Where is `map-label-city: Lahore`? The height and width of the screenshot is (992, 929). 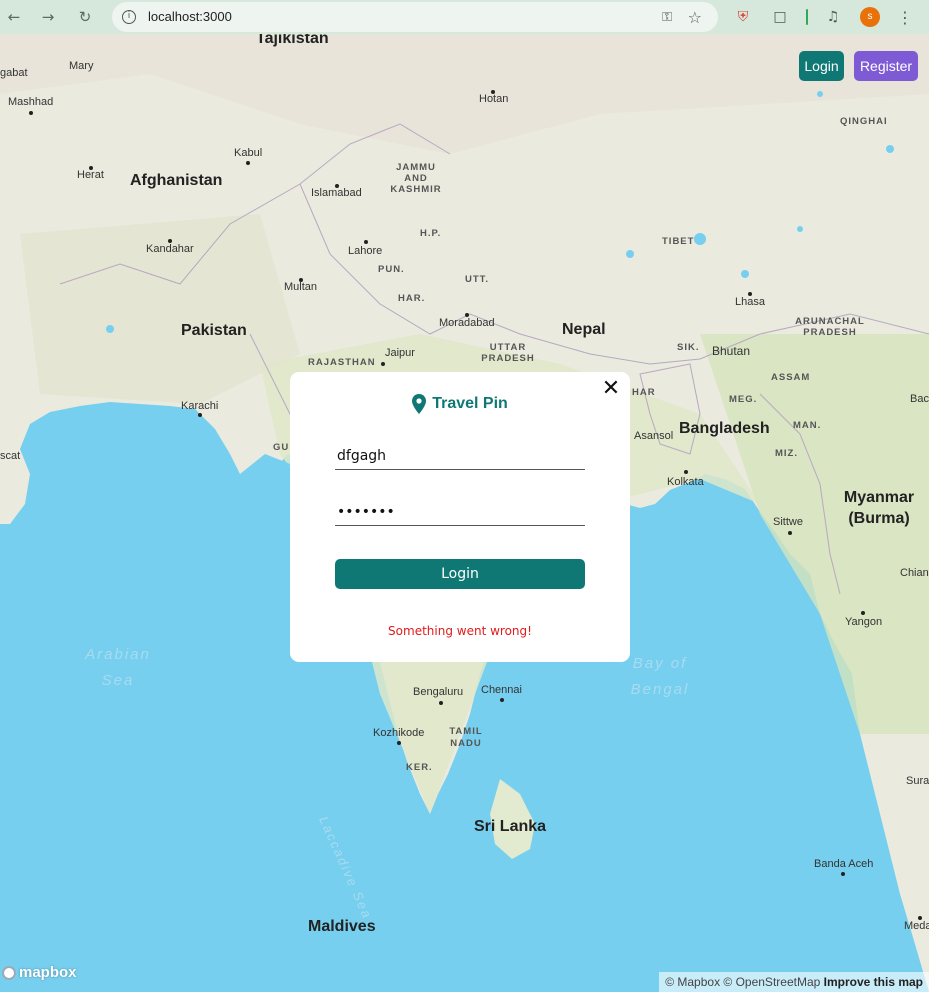 map-label-city: Lahore is located at coordinates (365, 251).